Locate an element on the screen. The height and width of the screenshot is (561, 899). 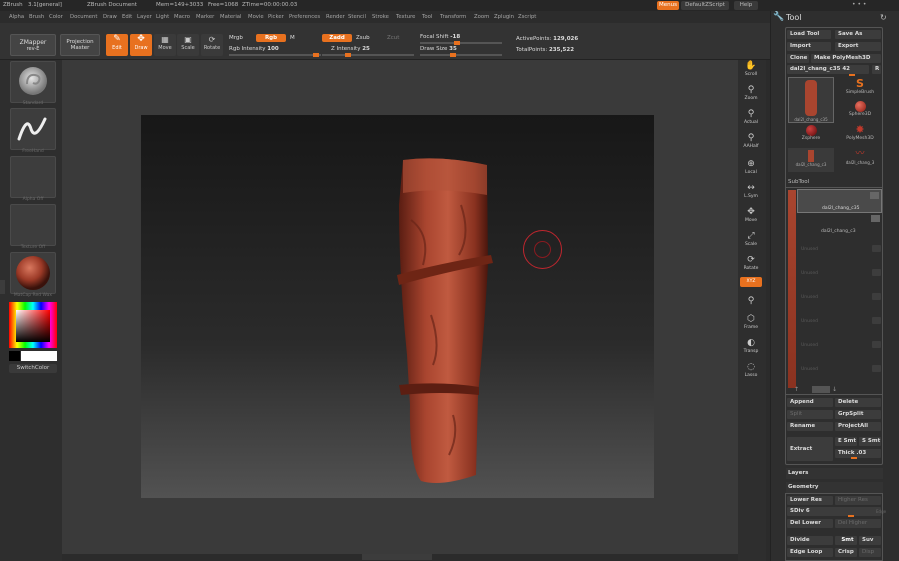
thick-handle is located at coordinates (854, 458).